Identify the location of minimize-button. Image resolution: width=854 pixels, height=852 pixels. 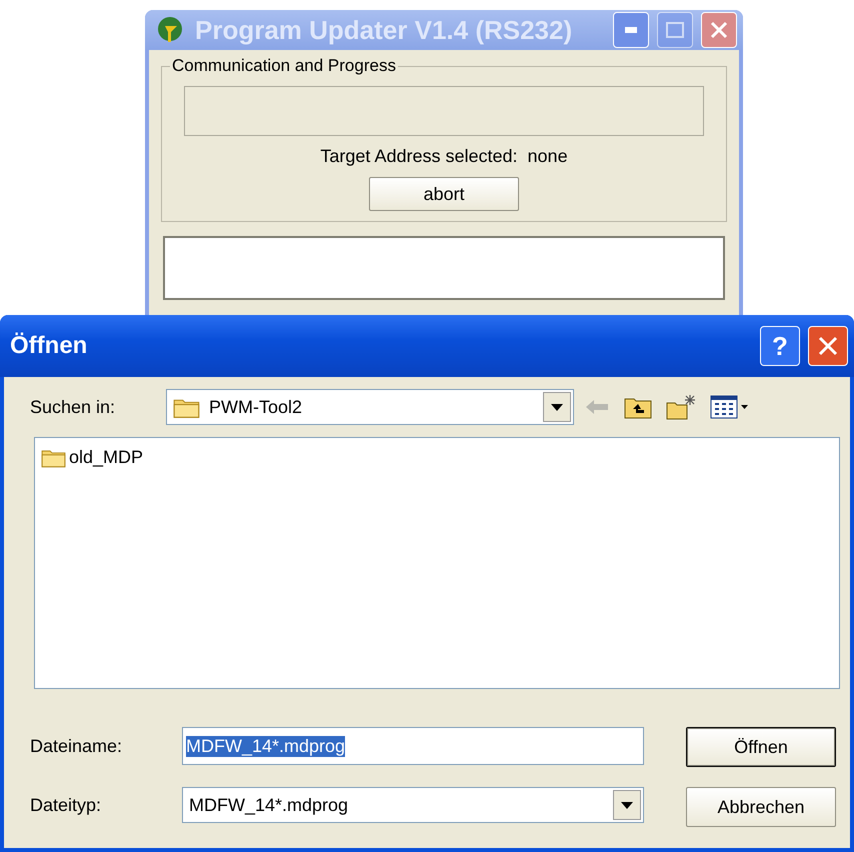
(631, 30).